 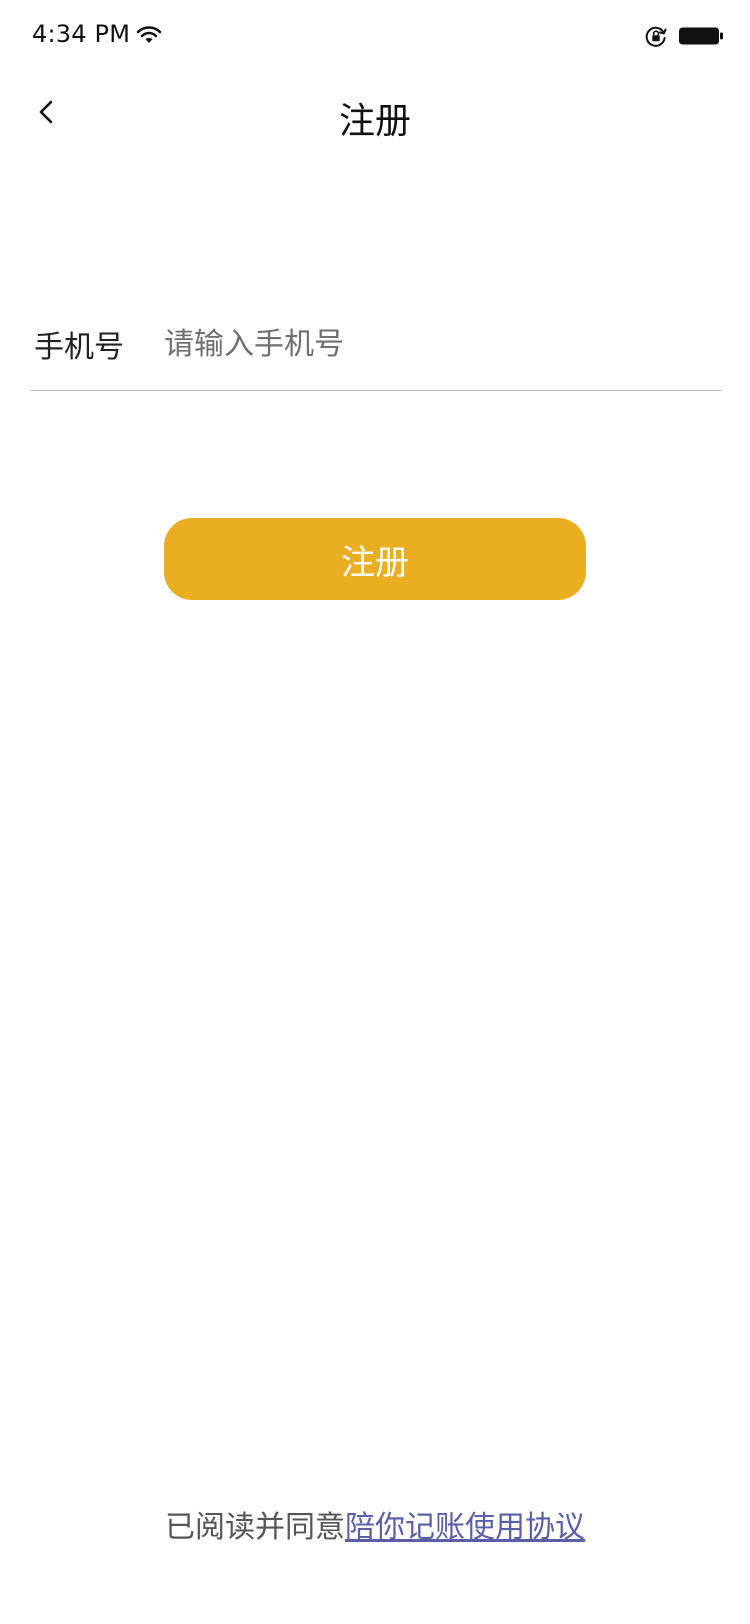 I want to click on agreement-prefix: 已阅读并同意, so click(x=255, y=1527).